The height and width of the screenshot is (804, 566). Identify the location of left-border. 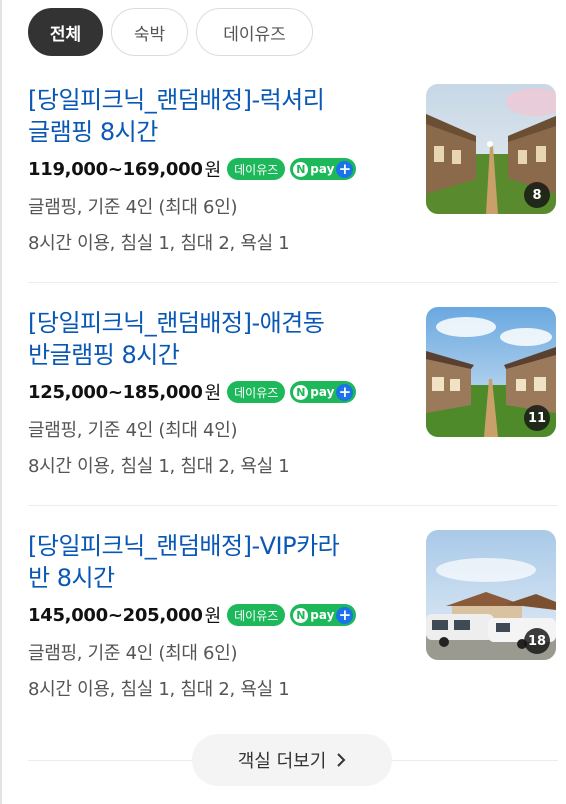
(1, 402).